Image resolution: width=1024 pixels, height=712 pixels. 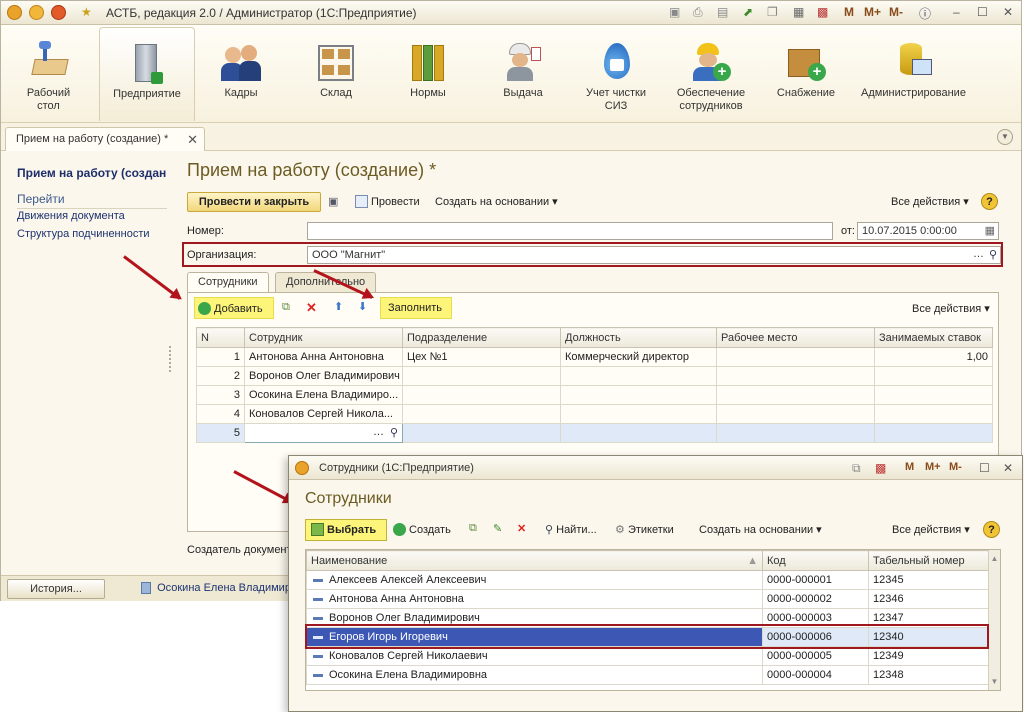 What do you see at coordinates (772, 12) in the screenshot?
I see `copy-icon: ❐` at bounding box center [772, 12].